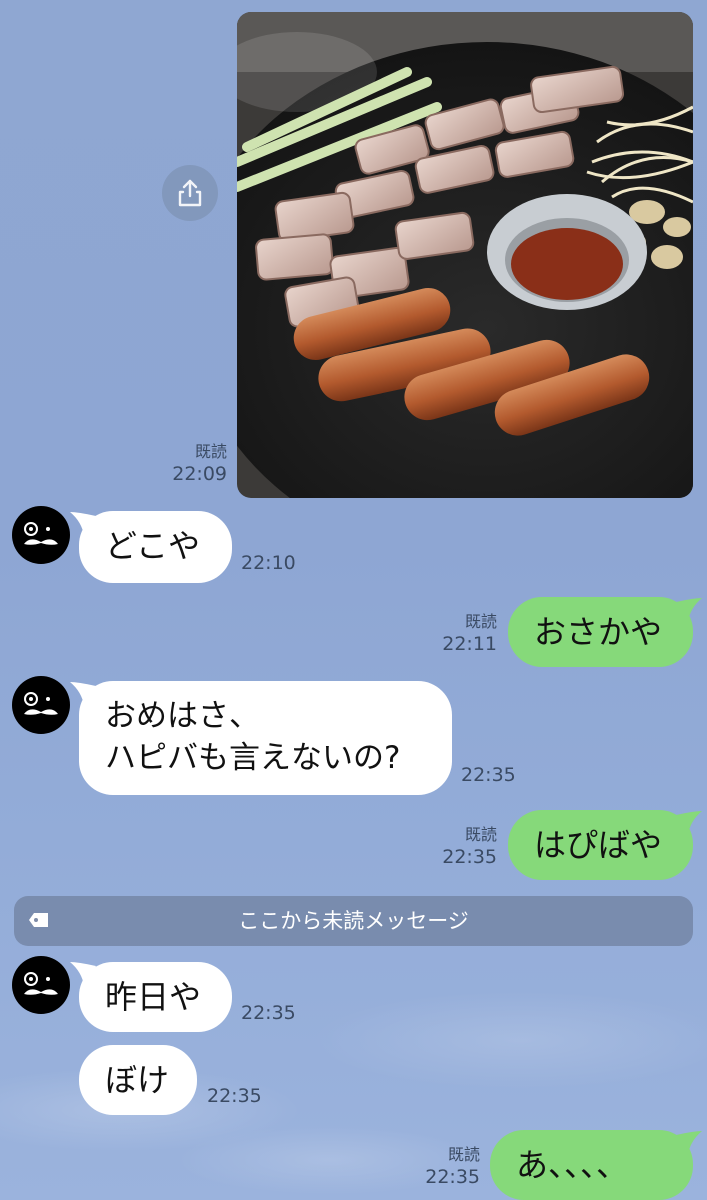 The height and width of the screenshot is (1200, 707). I want to click on message-text-line-1: おめはさ、, so click(182, 716).